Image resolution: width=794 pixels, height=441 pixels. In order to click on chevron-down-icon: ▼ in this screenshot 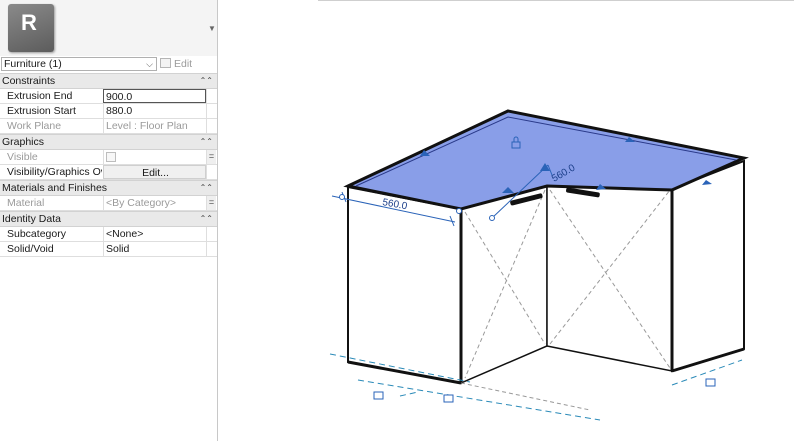, I will do `click(212, 28)`.